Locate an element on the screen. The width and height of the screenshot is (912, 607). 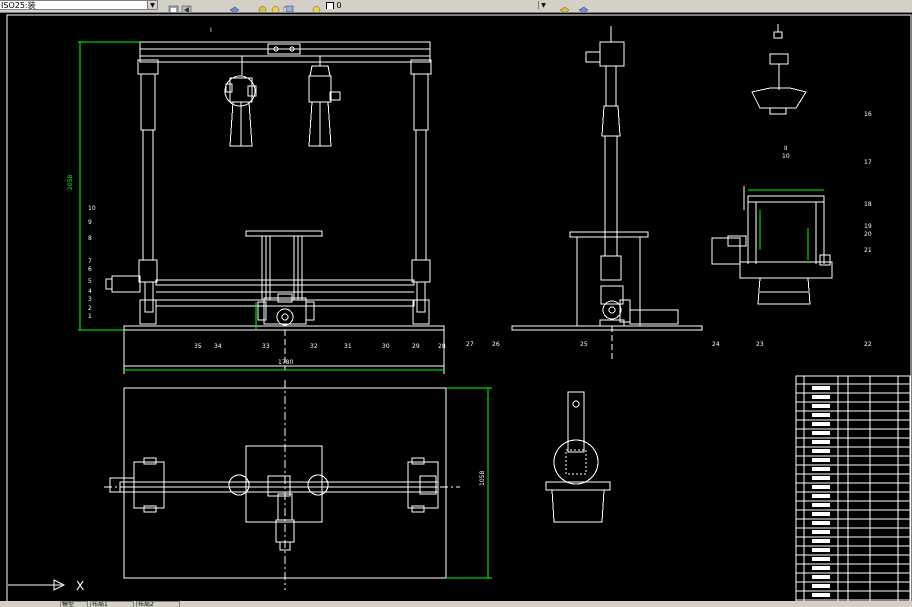
front-label-group: 10 9 8 76 5 43 21 is located at coordinates (92, 262).